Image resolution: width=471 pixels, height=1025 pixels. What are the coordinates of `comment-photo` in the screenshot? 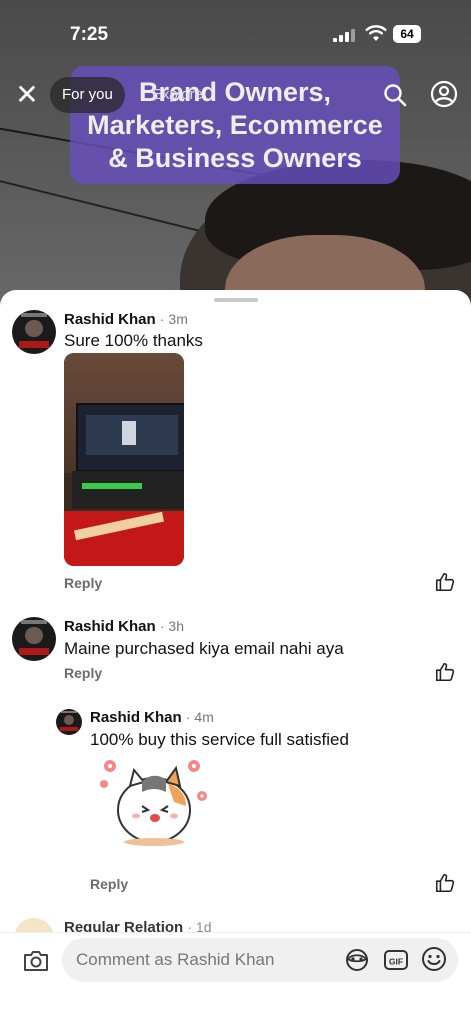 It's located at (124, 459).